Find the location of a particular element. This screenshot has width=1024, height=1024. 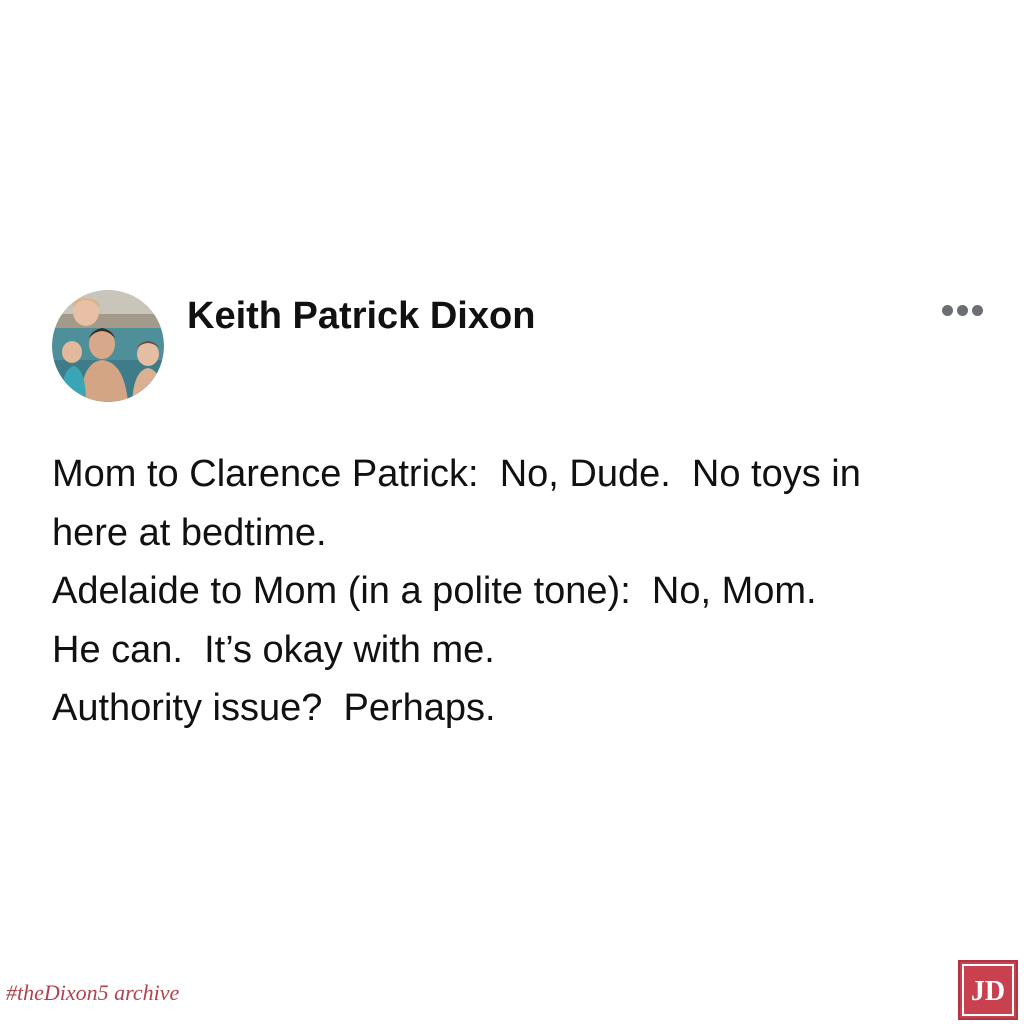

family-photo-avatar is located at coordinates (108, 346).